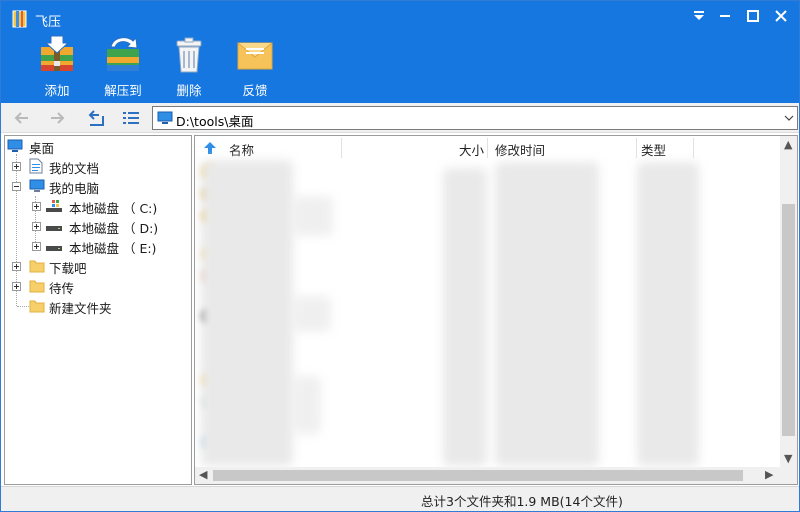 This screenshot has width=800, height=512. I want to click on tree-item-label: 我的文档, so click(74, 168).